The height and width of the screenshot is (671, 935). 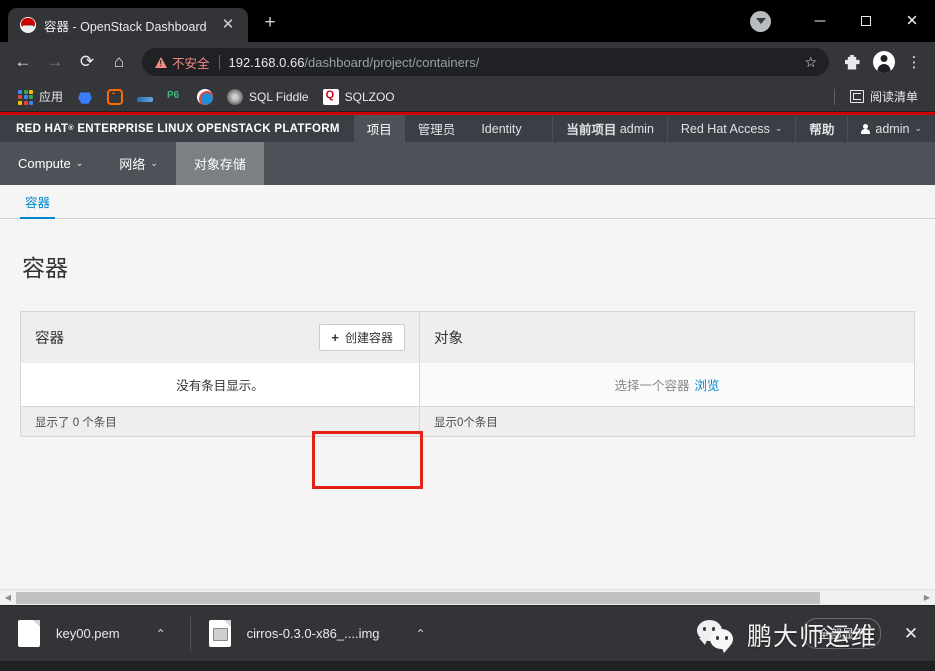 I want to click on orange-bracket-icon, so click(x=115, y=96).